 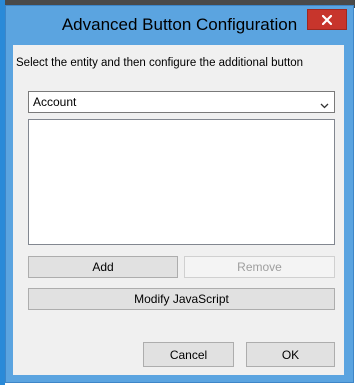 What do you see at coordinates (55, 102) in the screenshot?
I see `entity-dropdown-value: Account` at bounding box center [55, 102].